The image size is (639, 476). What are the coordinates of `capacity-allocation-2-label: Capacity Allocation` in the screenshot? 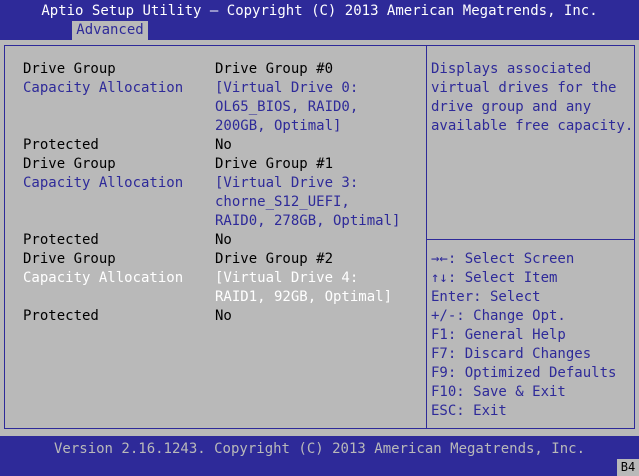 It's located at (103, 278).